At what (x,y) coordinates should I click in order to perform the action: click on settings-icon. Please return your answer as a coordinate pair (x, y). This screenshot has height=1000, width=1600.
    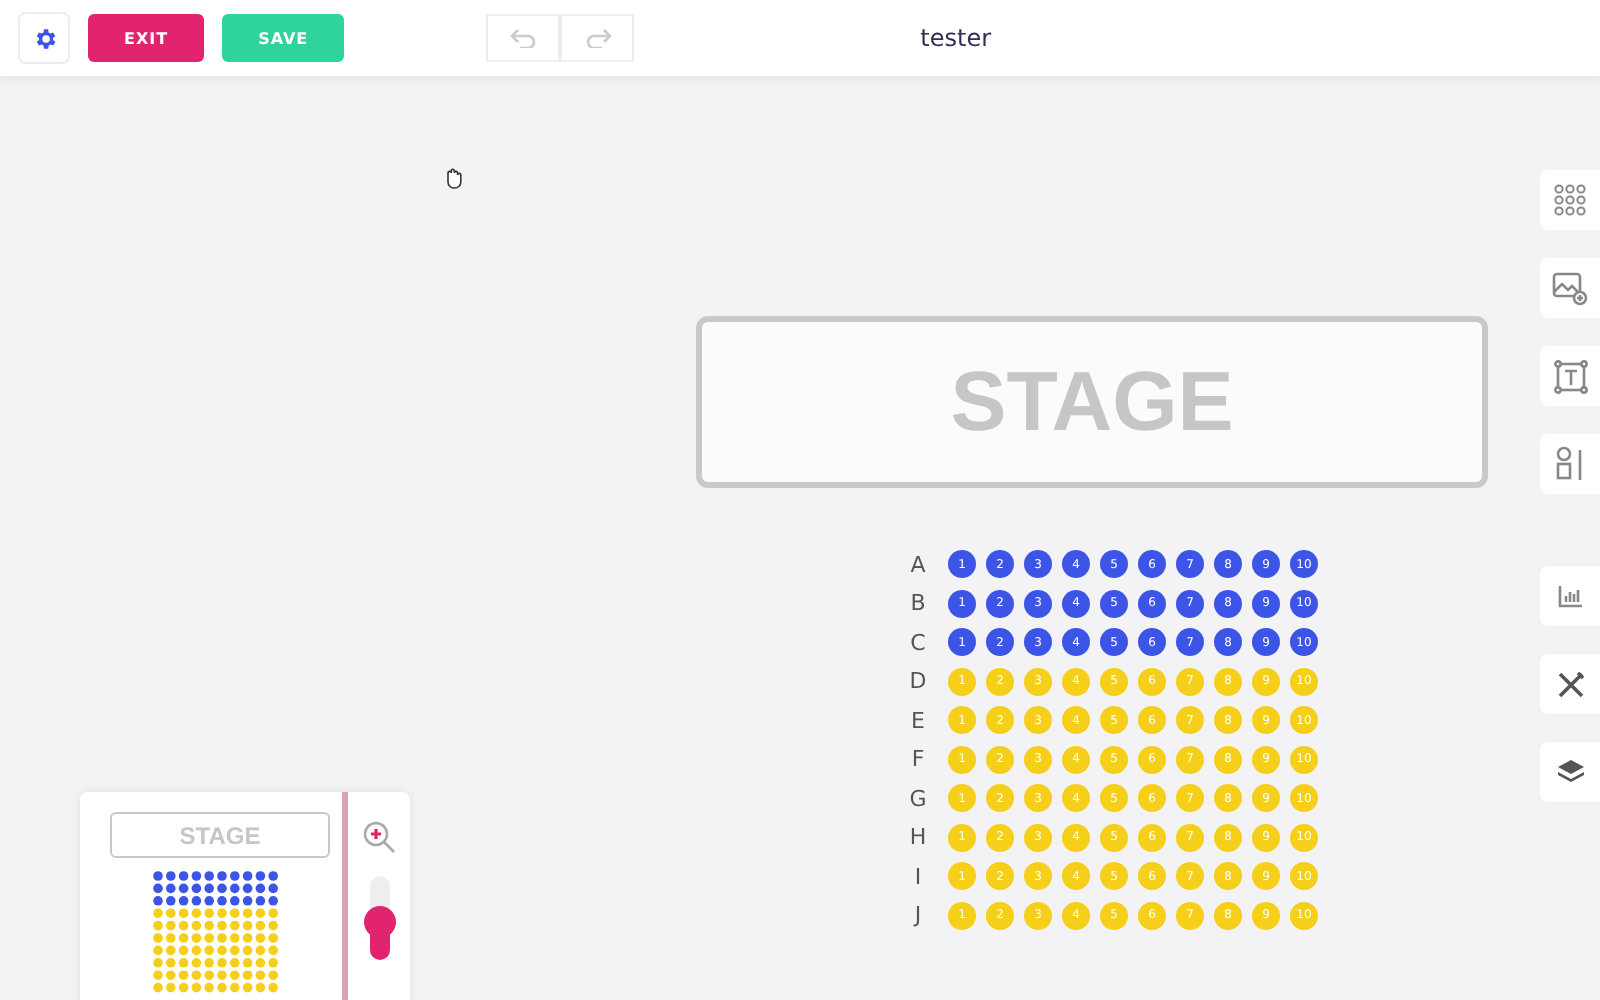
    Looking at the image, I should click on (44, 38).